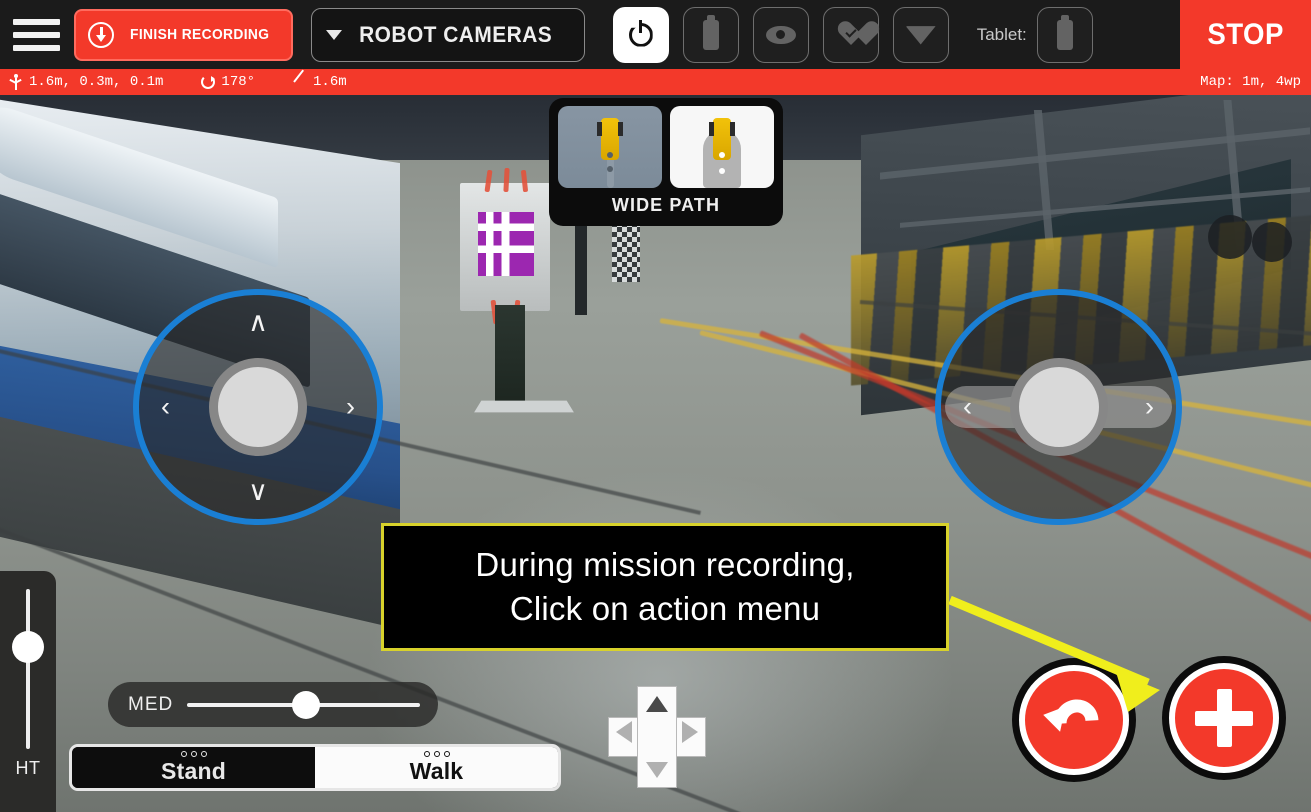  I want to click on pose-value: 1.6m, 0.3m, 0.1m, so click(96, 82).